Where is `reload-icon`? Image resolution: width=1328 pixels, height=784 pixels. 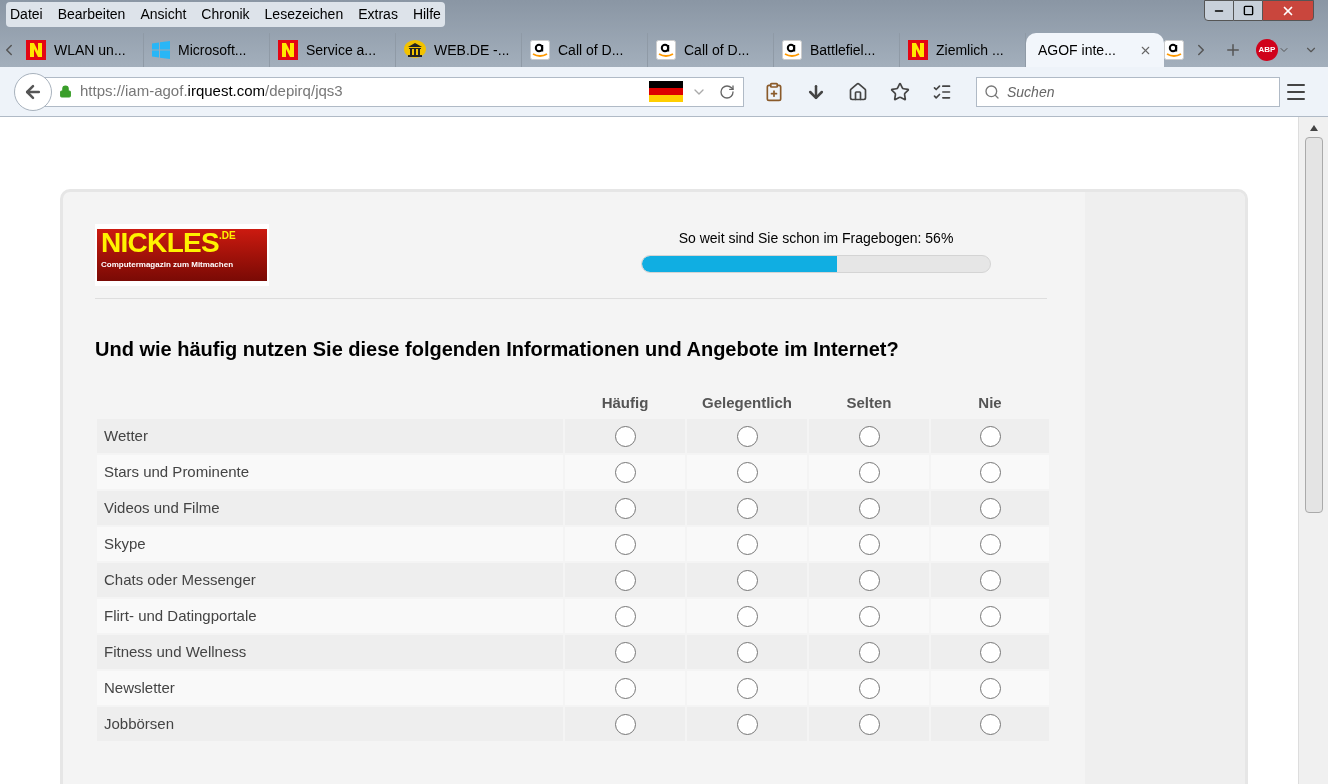
reload-icon is located at coordinates (727, 91).